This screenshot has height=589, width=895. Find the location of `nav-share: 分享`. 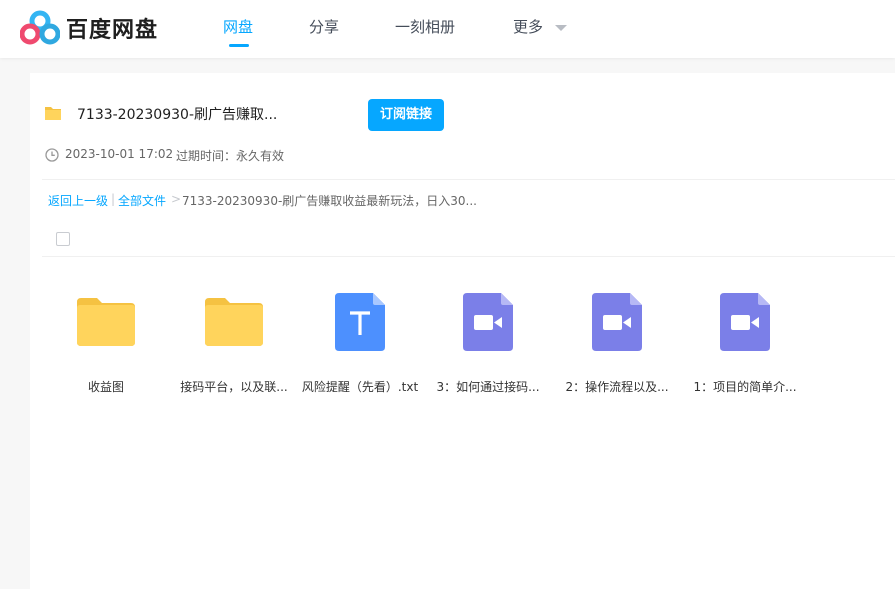

nav-share: 分享 is located at coordinates (324, 26).